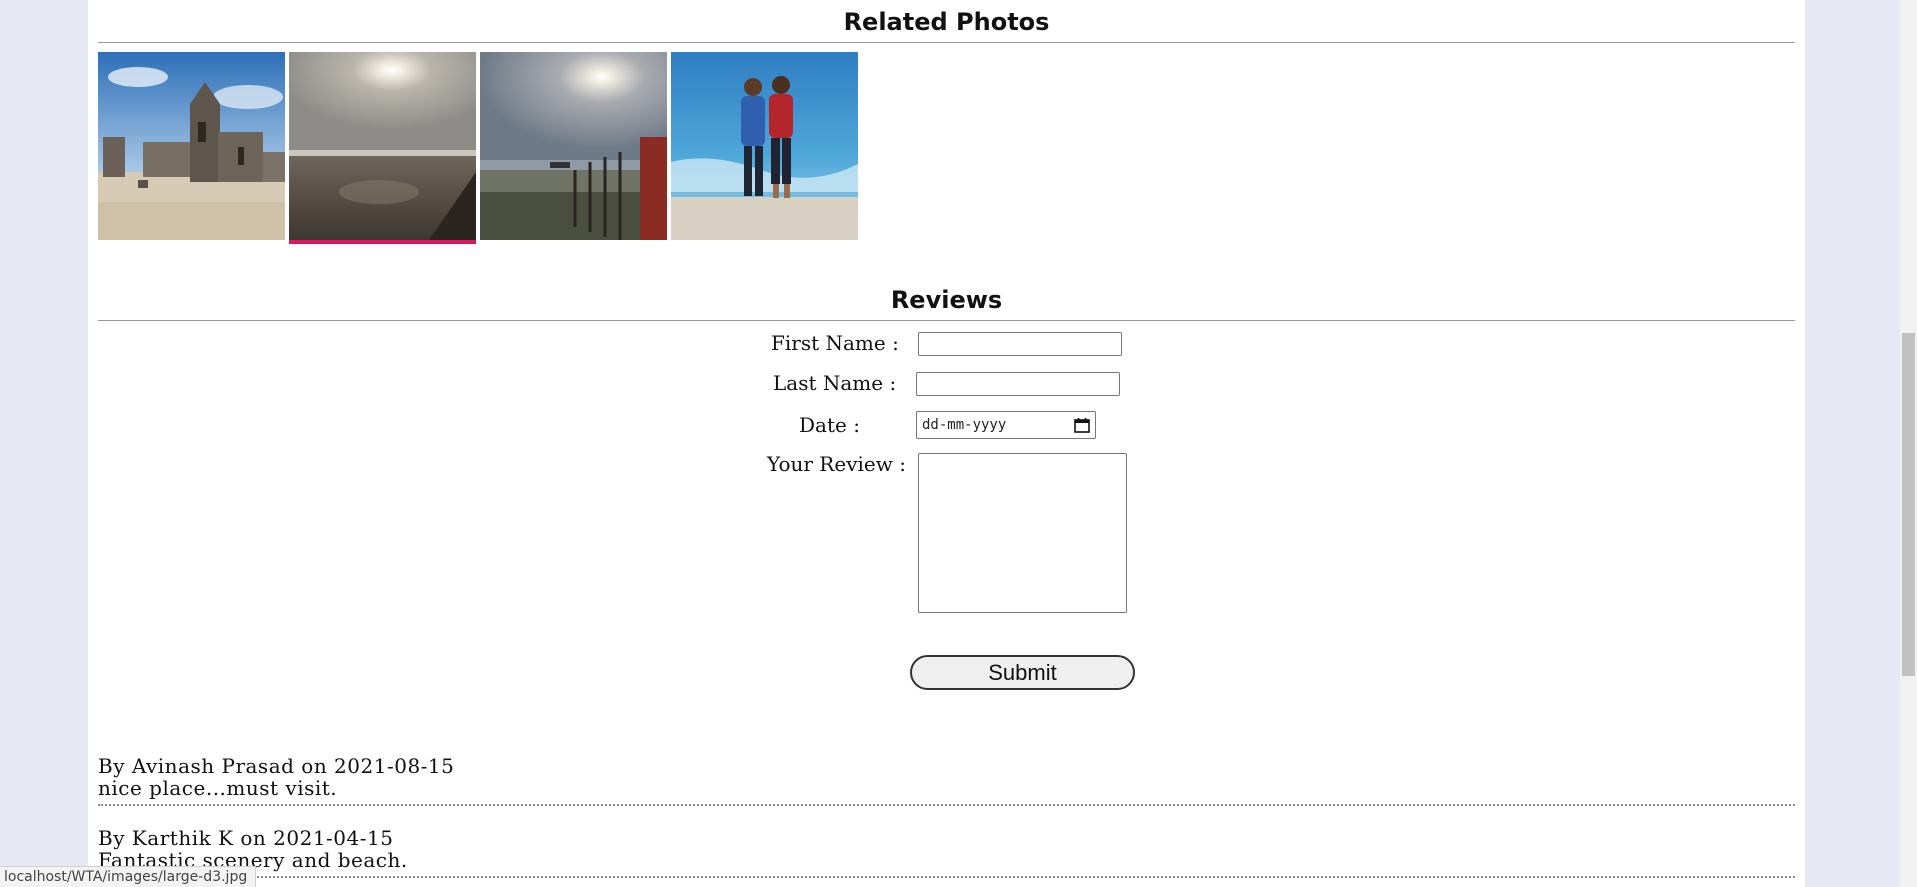 Image resolution: width=1917 pixels, height=887 pixels. Describe the element at coordinates (964, 425) in the screenshot. I see `date-placeholder: dd-mm-yyyy` at that location.